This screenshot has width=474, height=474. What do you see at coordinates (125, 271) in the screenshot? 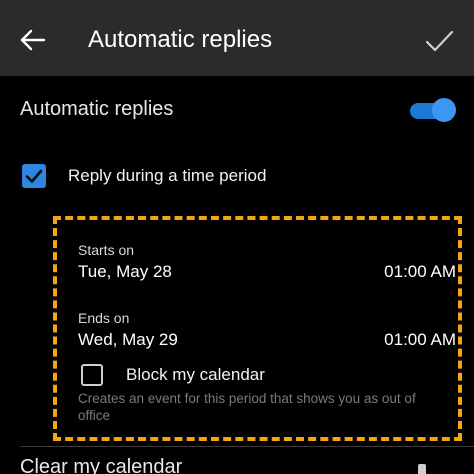
I see `start-date: Tue, May 28` at bounding box center [125, 271].